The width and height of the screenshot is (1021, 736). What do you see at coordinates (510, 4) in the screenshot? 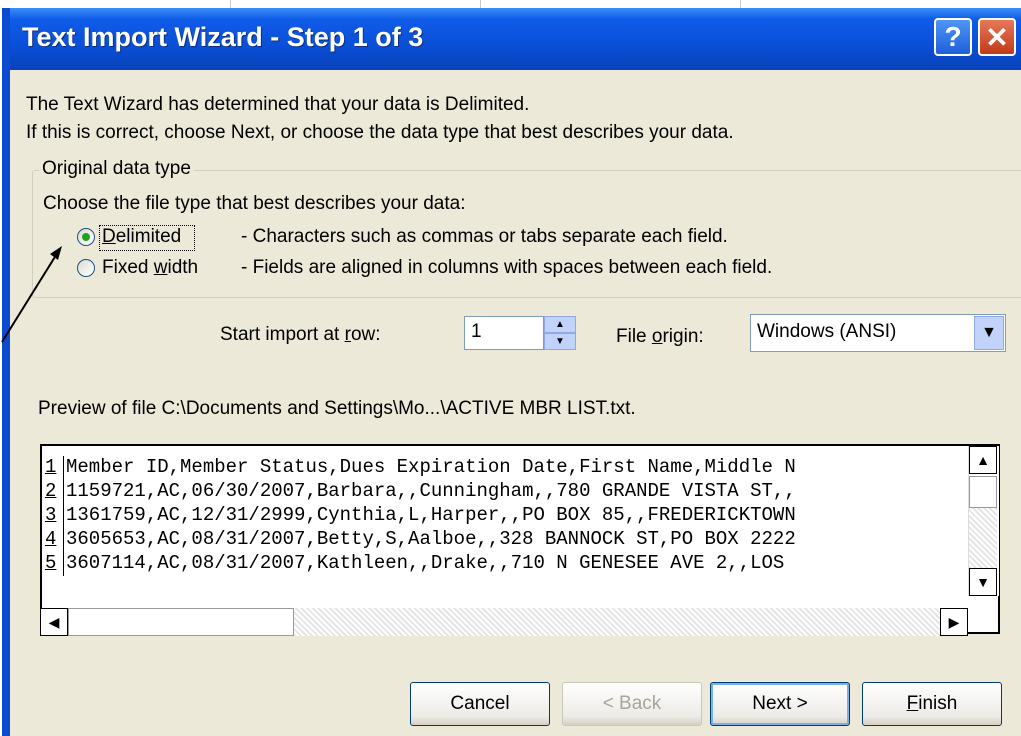
I see `spreadsheet-background` at bounding box center [510, 4].